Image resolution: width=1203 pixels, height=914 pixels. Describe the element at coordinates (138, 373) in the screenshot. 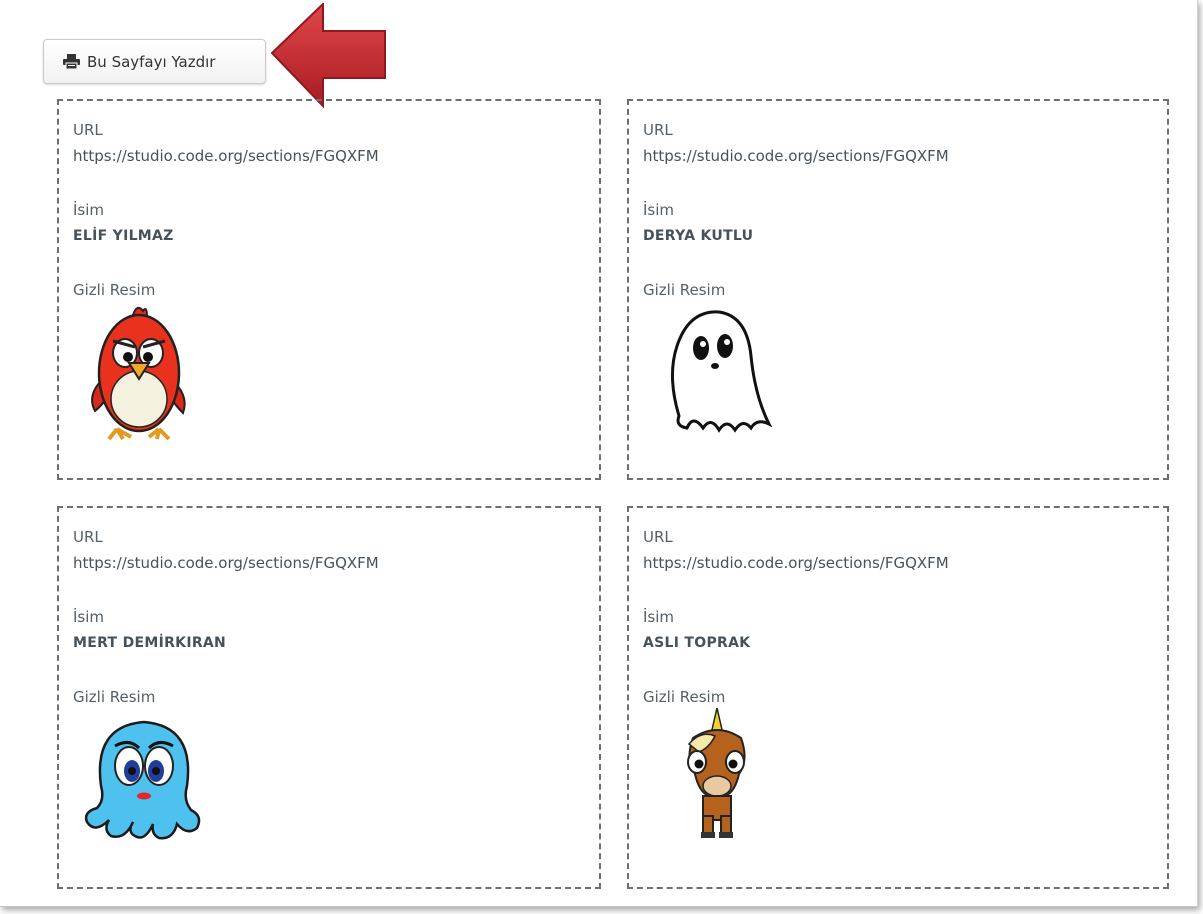

I see `red-bird-icon` at that location.